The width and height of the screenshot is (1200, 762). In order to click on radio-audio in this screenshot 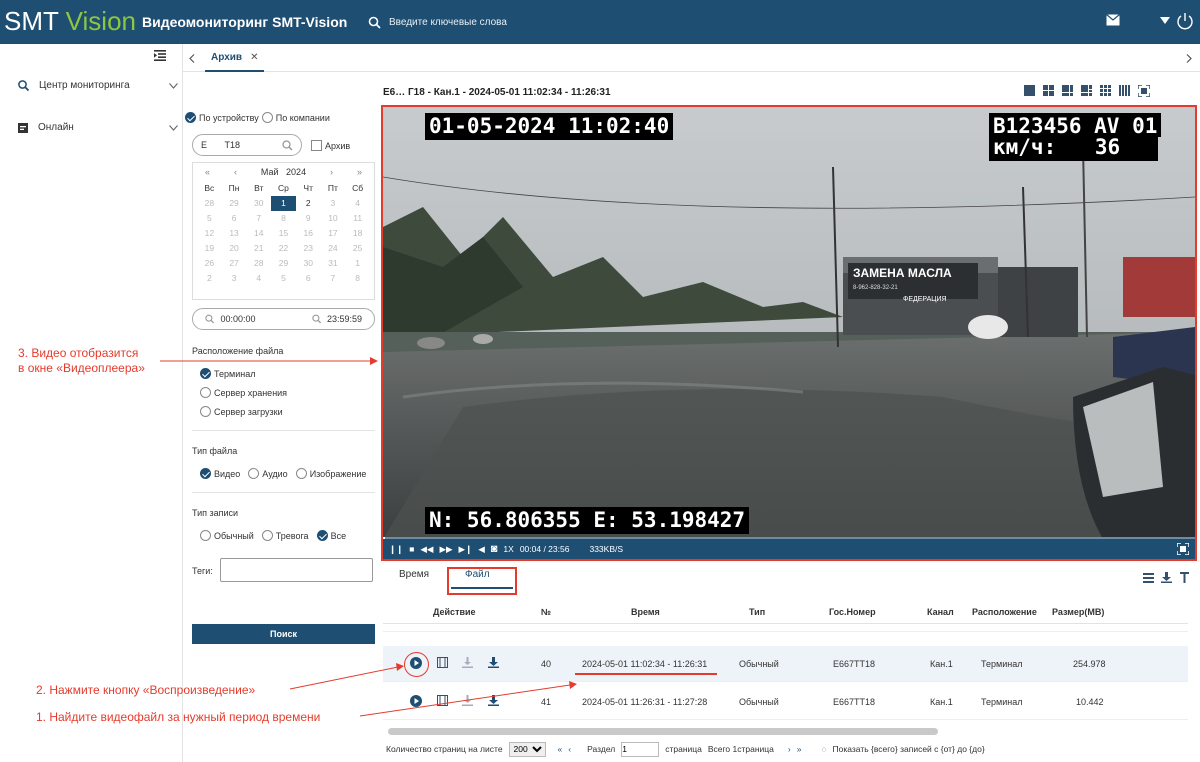, I will do `click(254, 473)`.